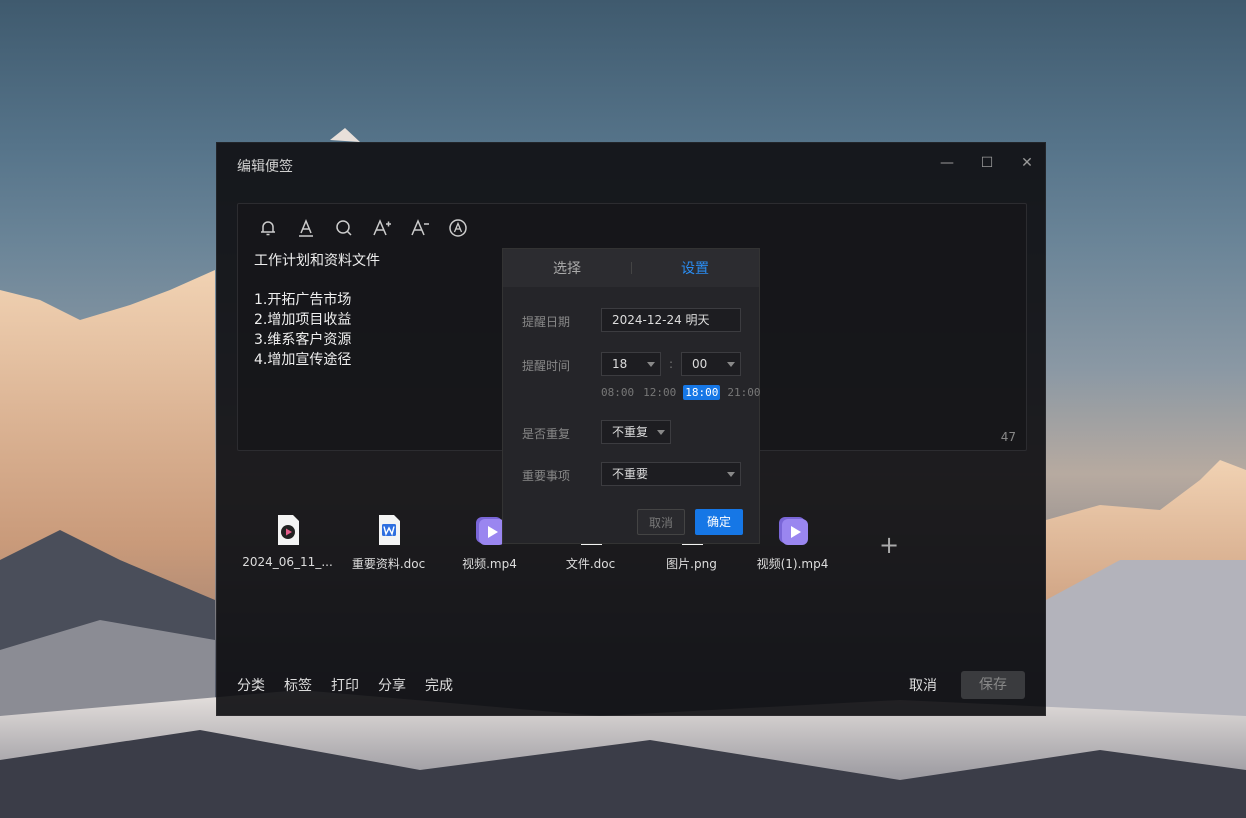 The width and height of the screenshot is (1246, 818). What do you see at coordinates (743, 392) in the screenshot?
I see `quick-time-2100: 21:00` at bounding box center [743, 392].